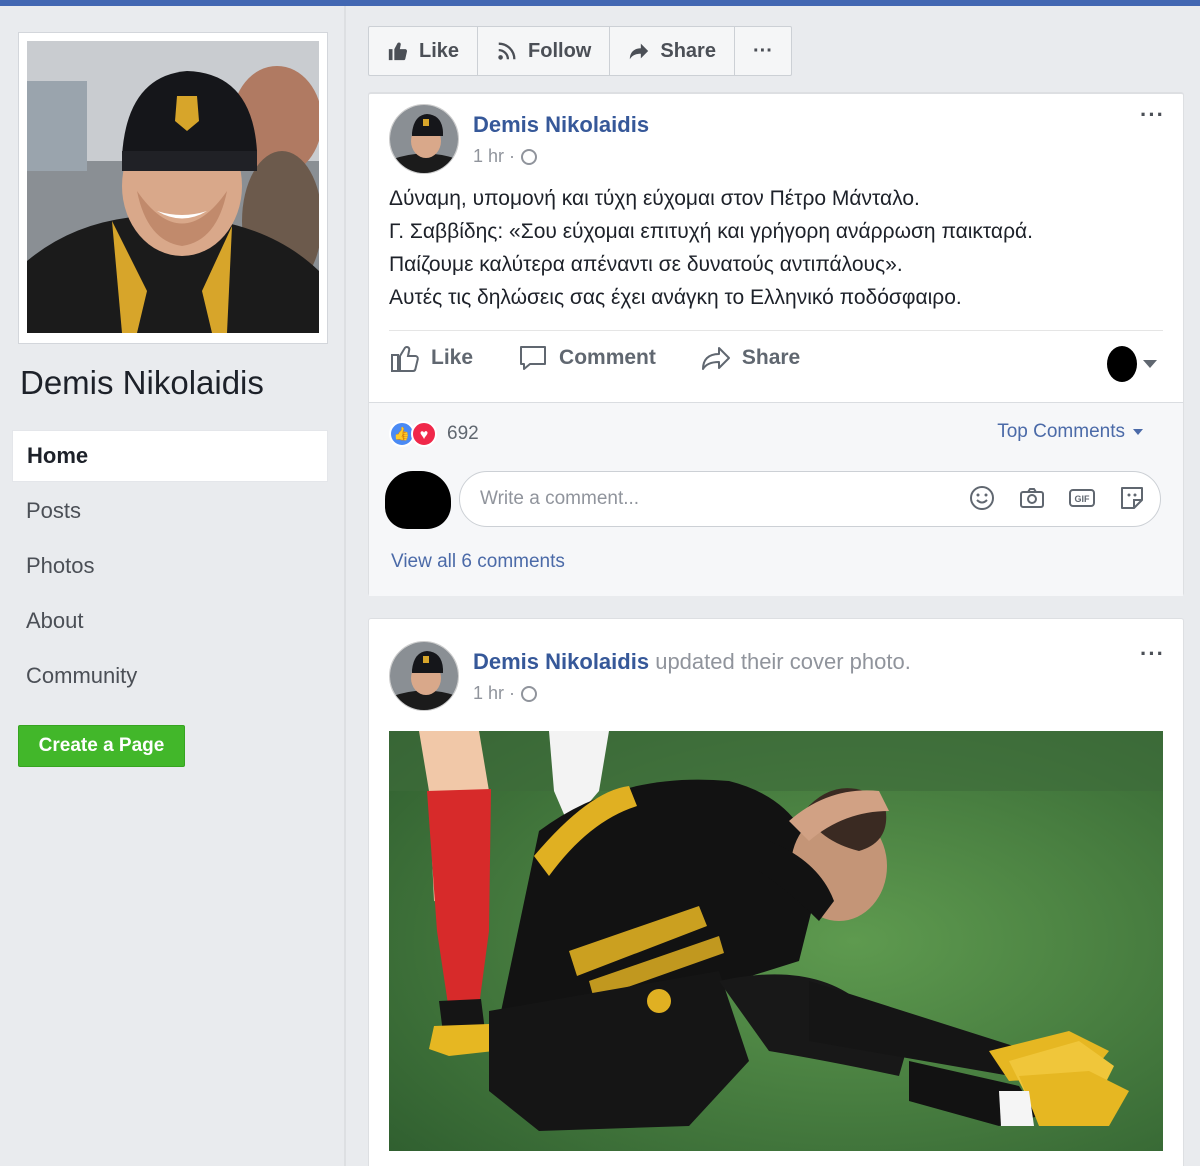 This screenshot has width=1200, height=1166. I want to click on view-all-comments-link: View all 6 comments, so click(478, 562).